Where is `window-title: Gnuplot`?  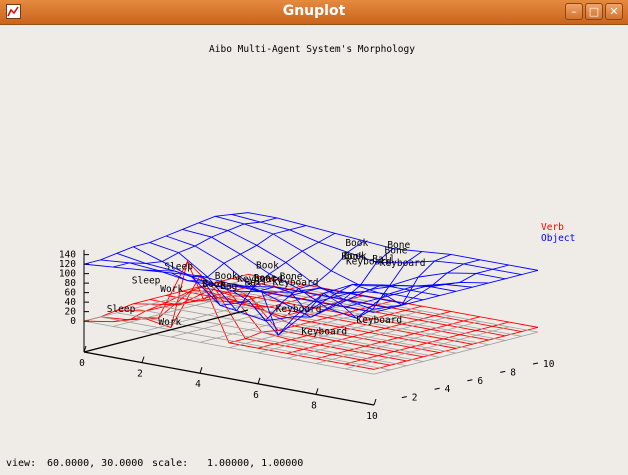
window-title: Gnuplot is located at coordinates (314, 11).